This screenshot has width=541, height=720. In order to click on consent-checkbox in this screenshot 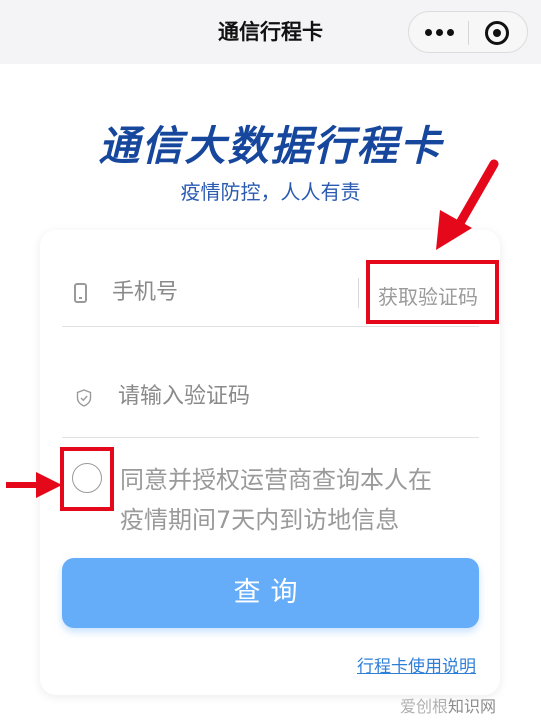, I will do `click(87, 478)`.